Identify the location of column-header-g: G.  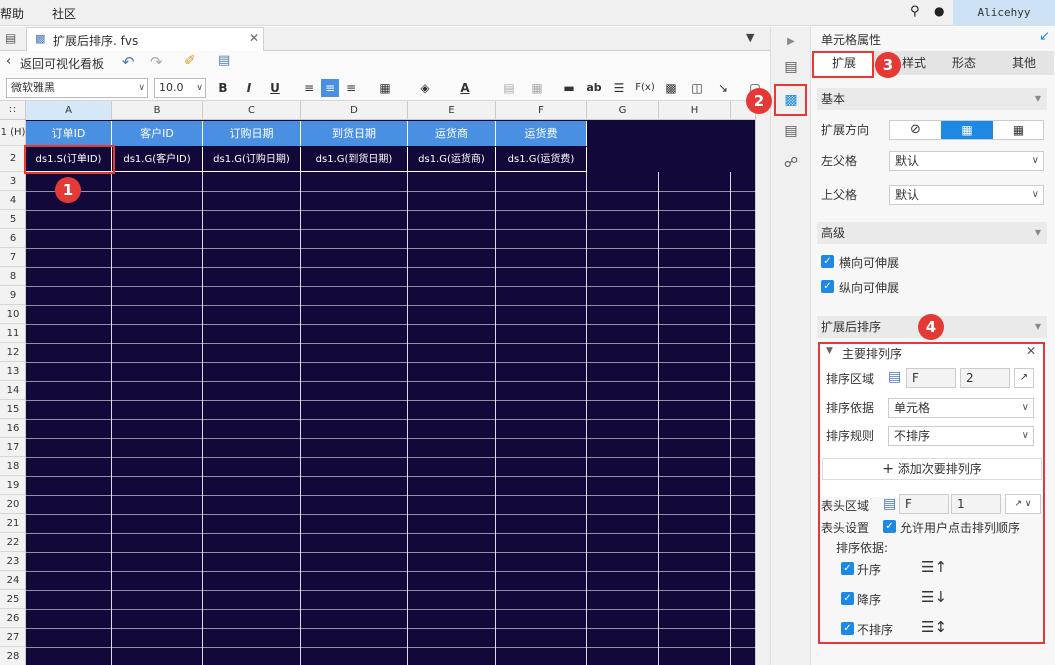
(623, 110).